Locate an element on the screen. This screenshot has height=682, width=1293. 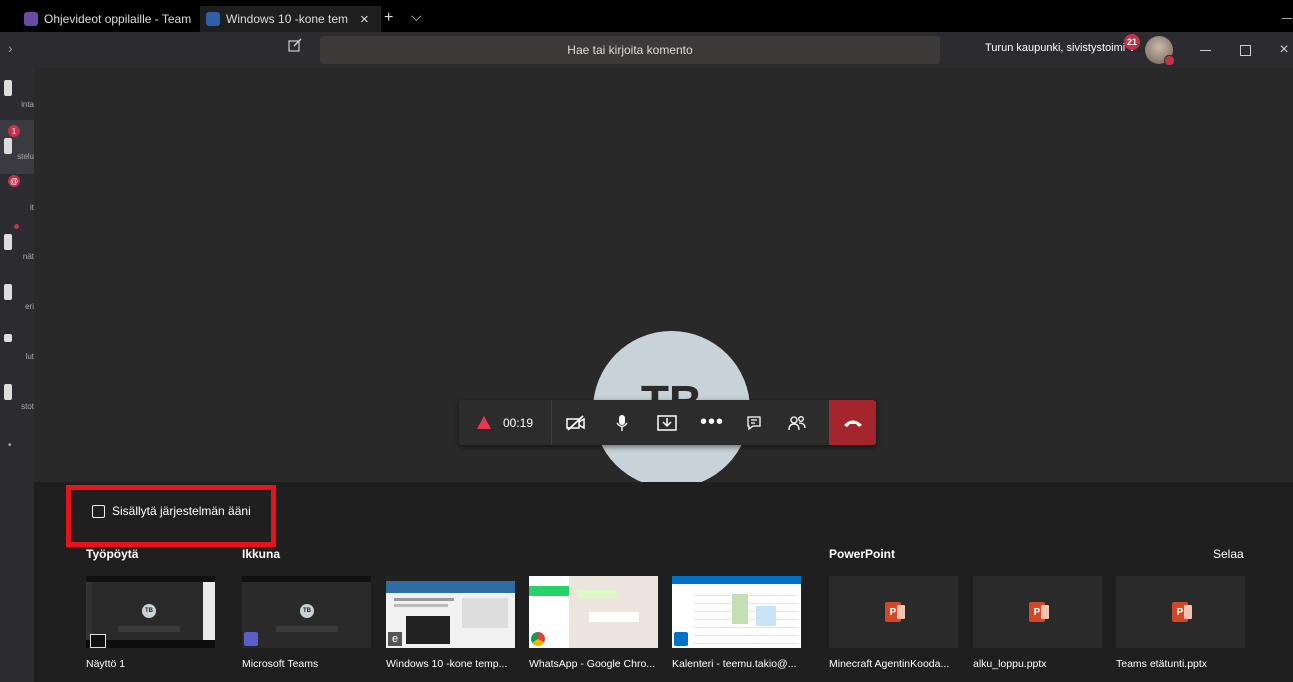
site-favicon-icon is located at coordinates (213, 19).